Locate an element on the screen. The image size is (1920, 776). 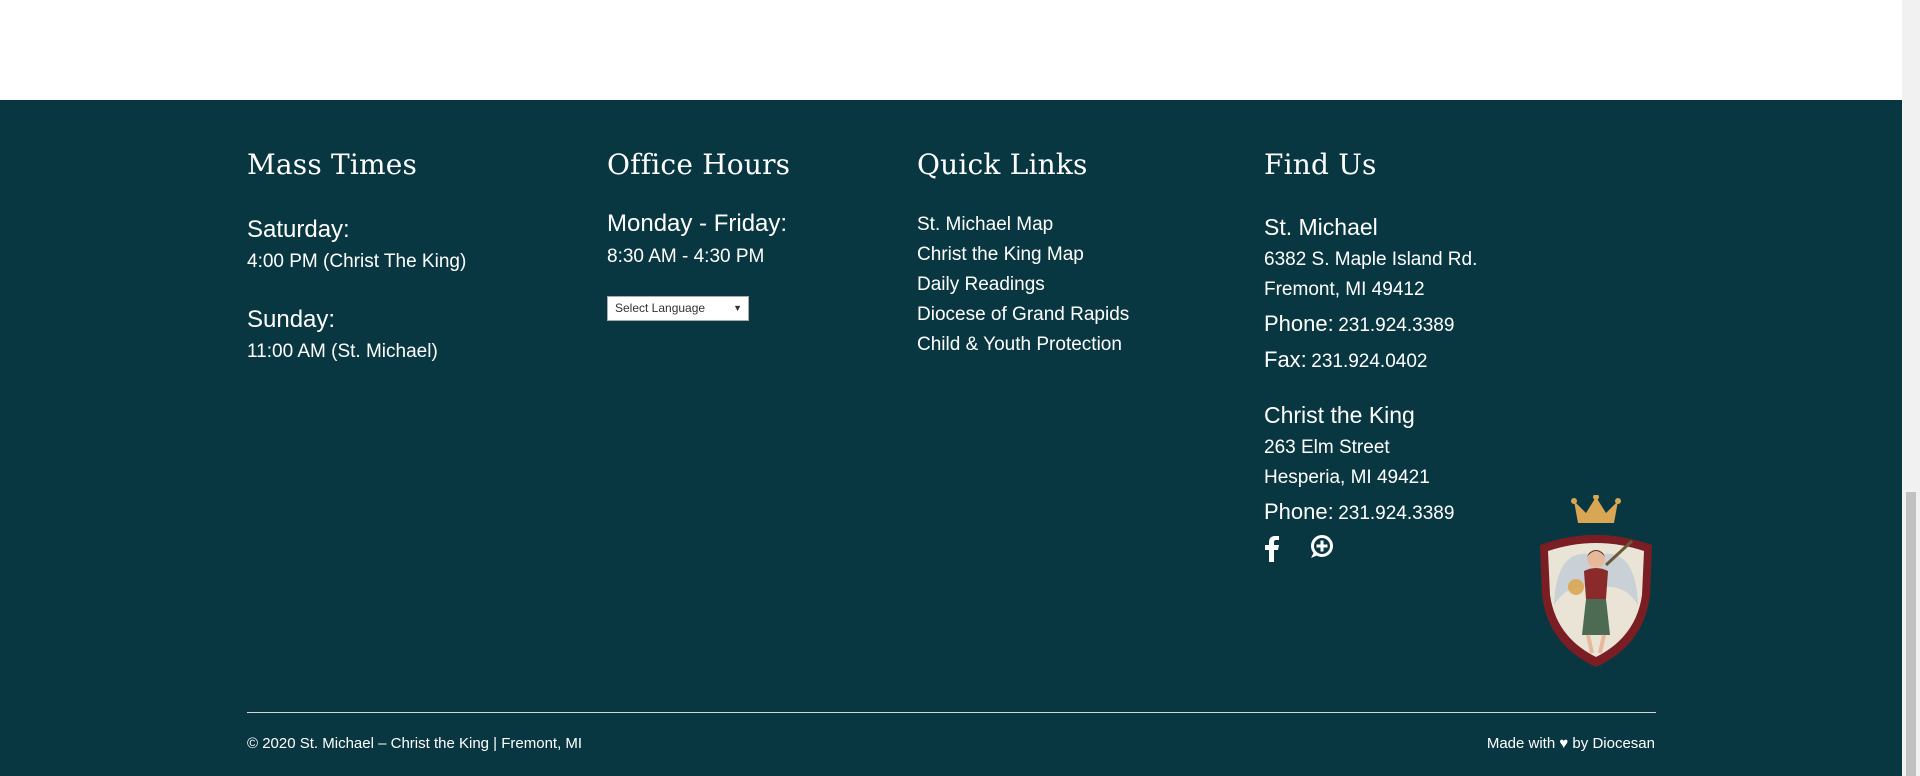
fax-label: Fax: is located at coordinates (1285, 359).